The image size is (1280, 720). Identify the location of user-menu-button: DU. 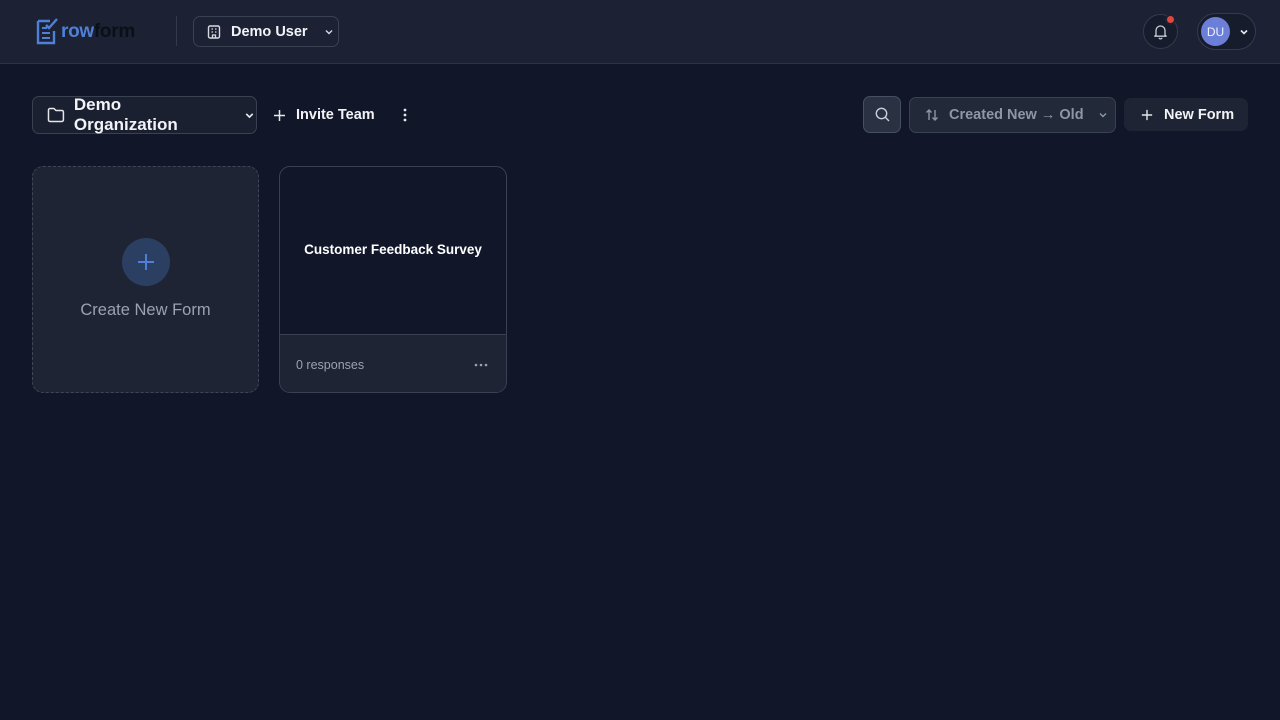
(1226, 31).